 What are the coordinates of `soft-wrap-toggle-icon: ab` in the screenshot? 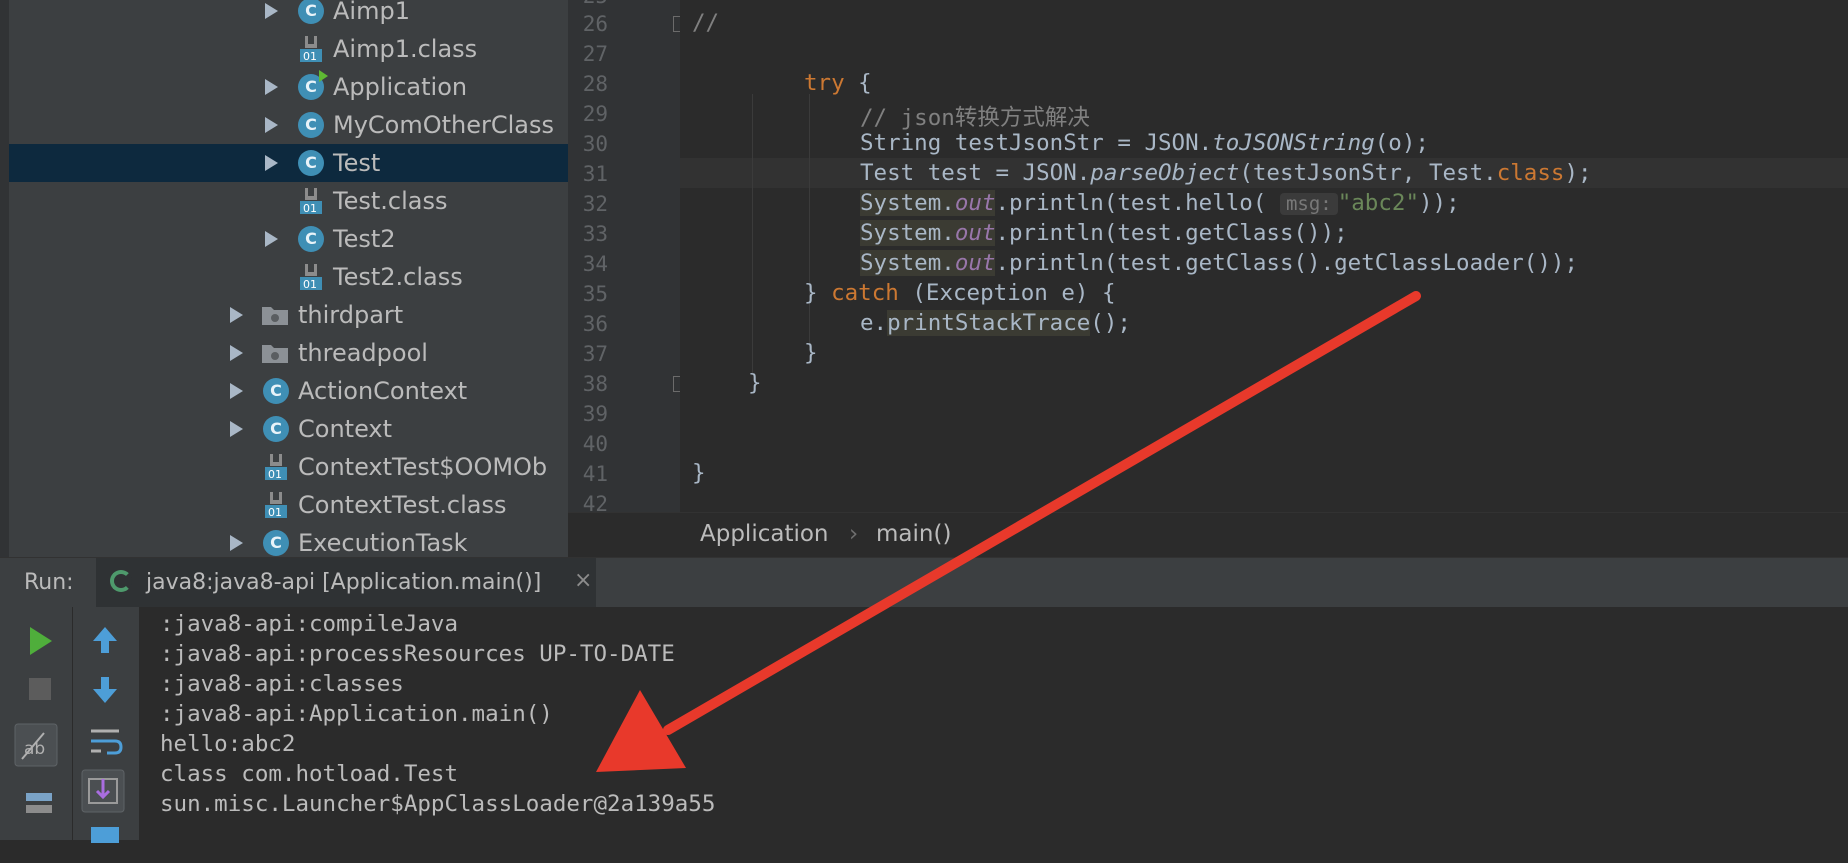 It's located at (36, 745).